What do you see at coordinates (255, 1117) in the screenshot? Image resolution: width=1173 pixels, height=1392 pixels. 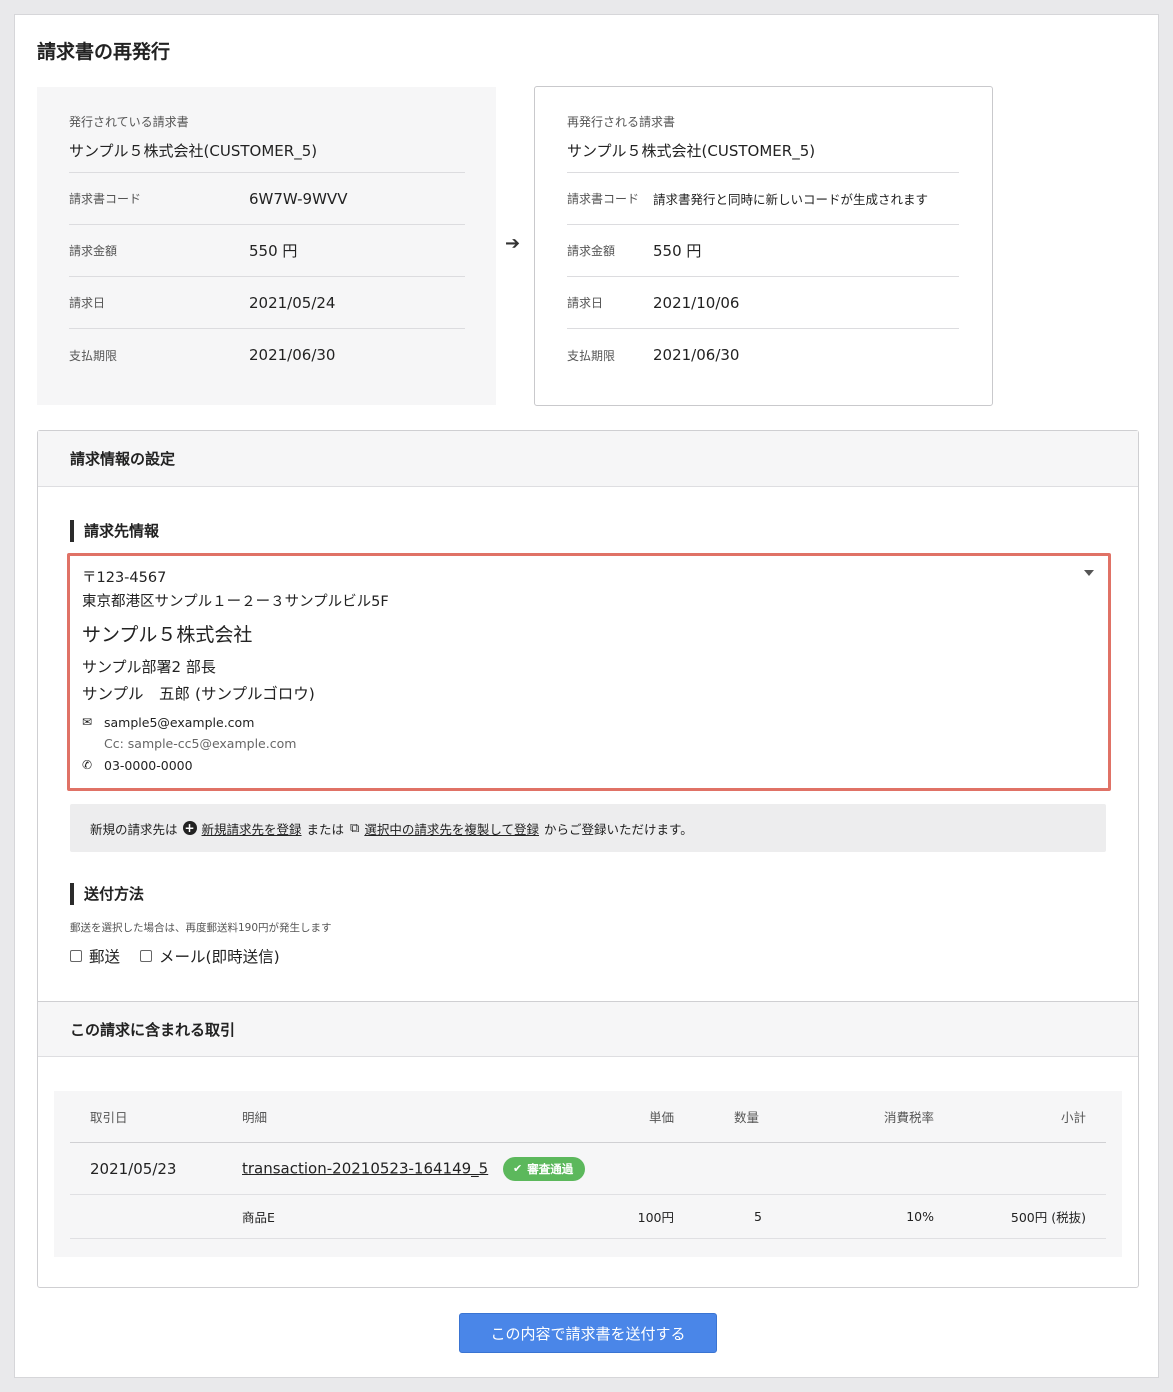 I see `col-detail: 明細` at bounding box center [255, 1117].